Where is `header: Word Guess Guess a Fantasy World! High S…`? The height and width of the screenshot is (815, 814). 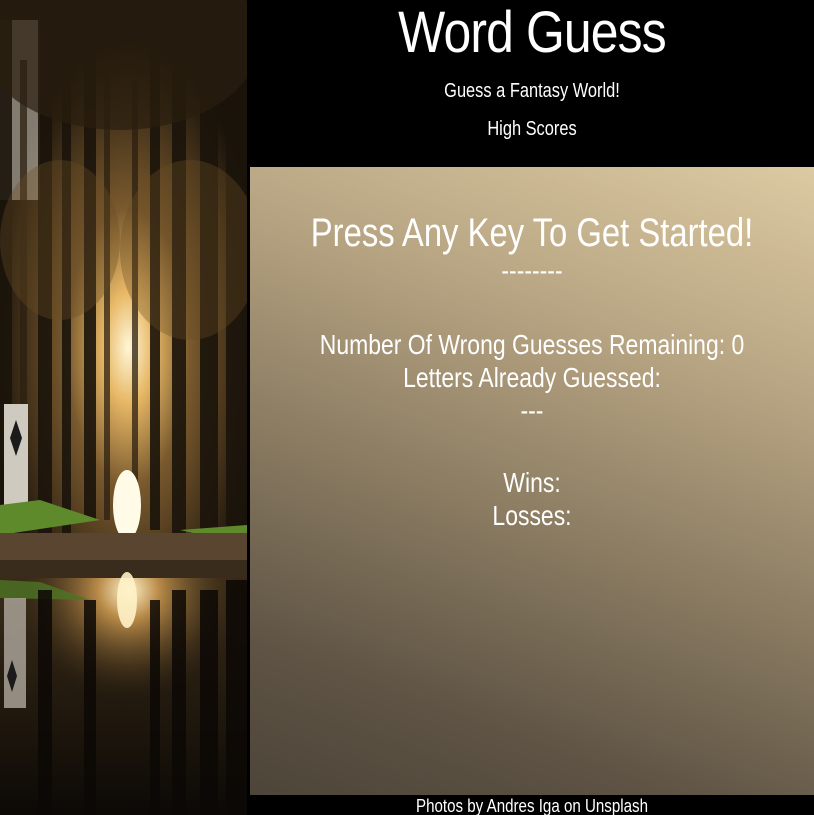
header: Word Guess Guess a Fantasy World! High S… is located at coordinates (532, 83).